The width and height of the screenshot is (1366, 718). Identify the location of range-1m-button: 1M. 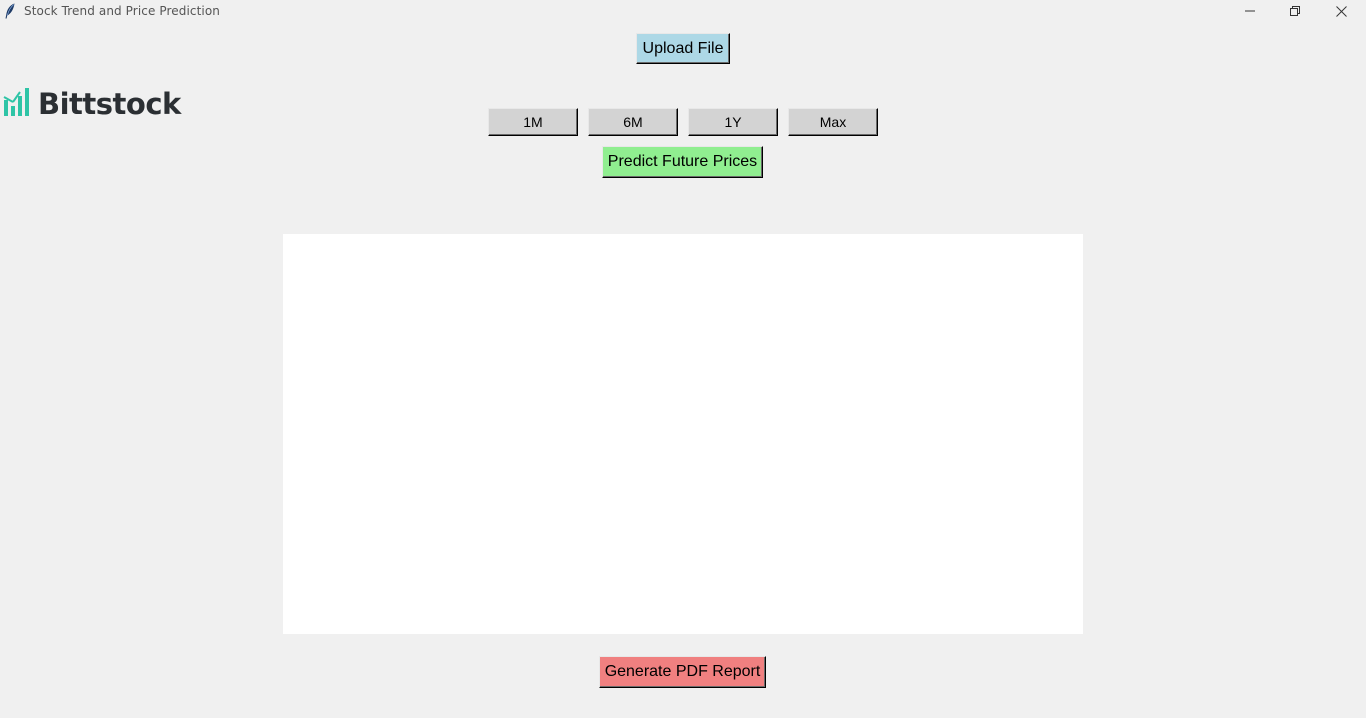
(533, 122).